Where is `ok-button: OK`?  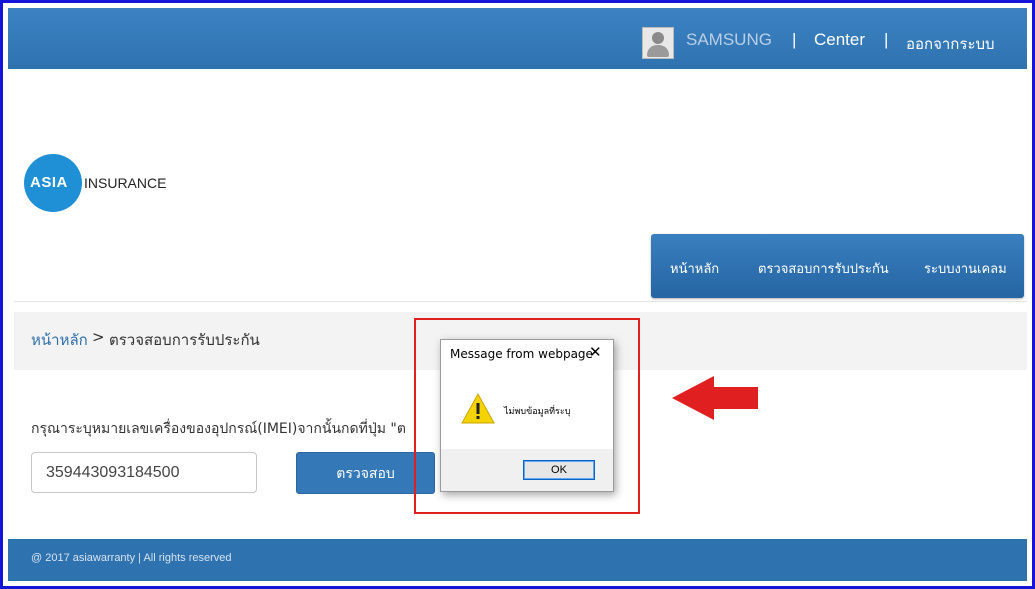
ok-button: OK is located at coordinates (559, 470).